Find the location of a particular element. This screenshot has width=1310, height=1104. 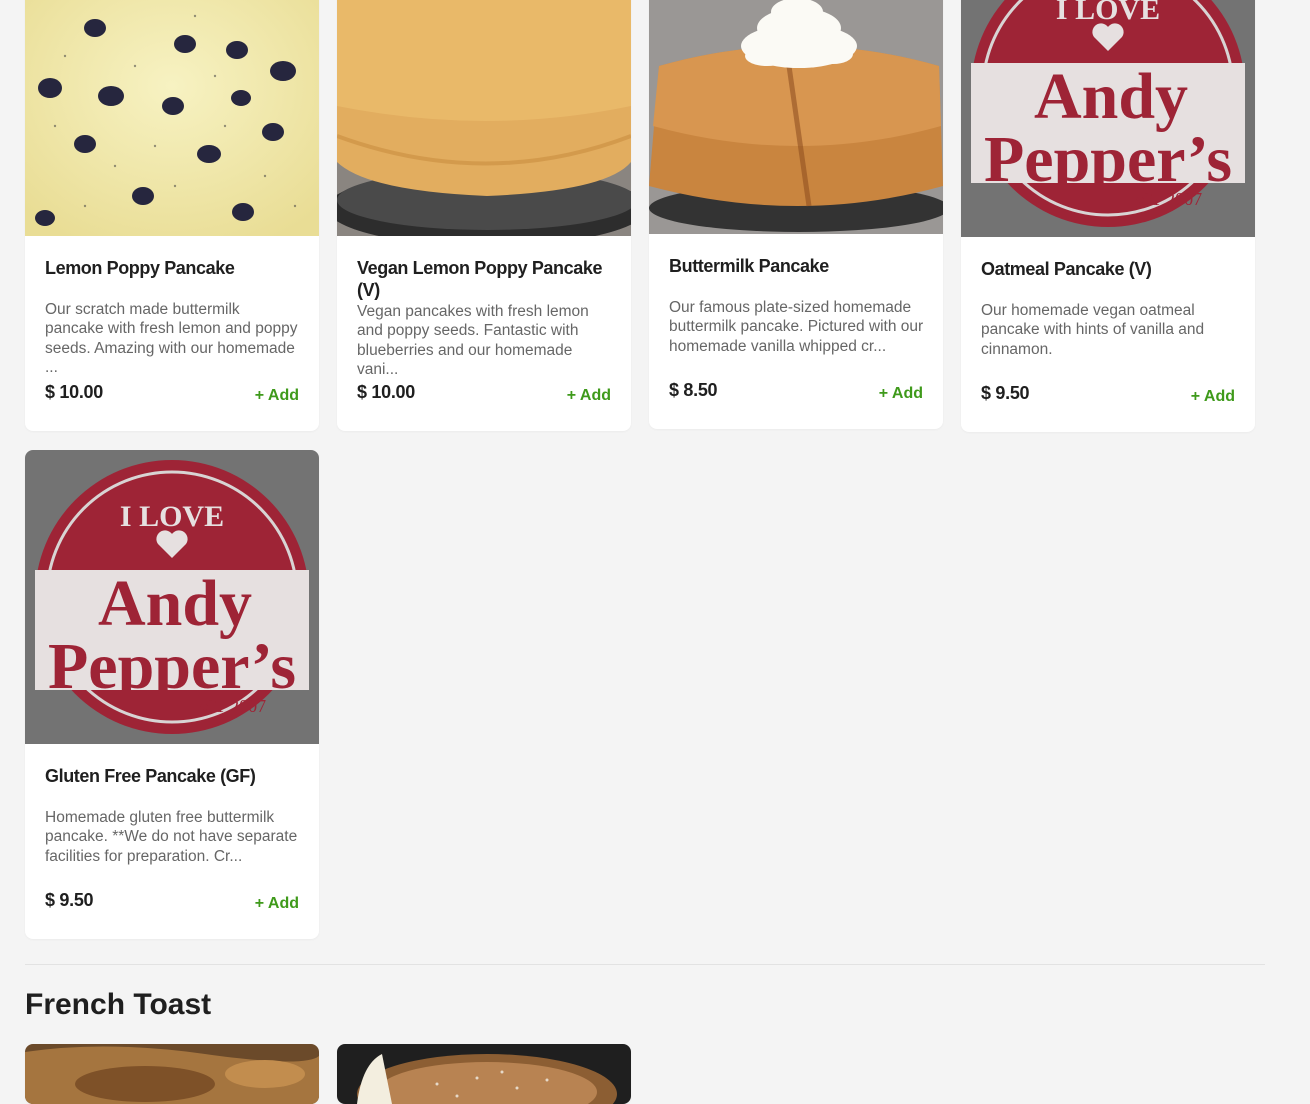

item-name: Oatmeal Pancake (V) is located at coordinates (1066, 269).